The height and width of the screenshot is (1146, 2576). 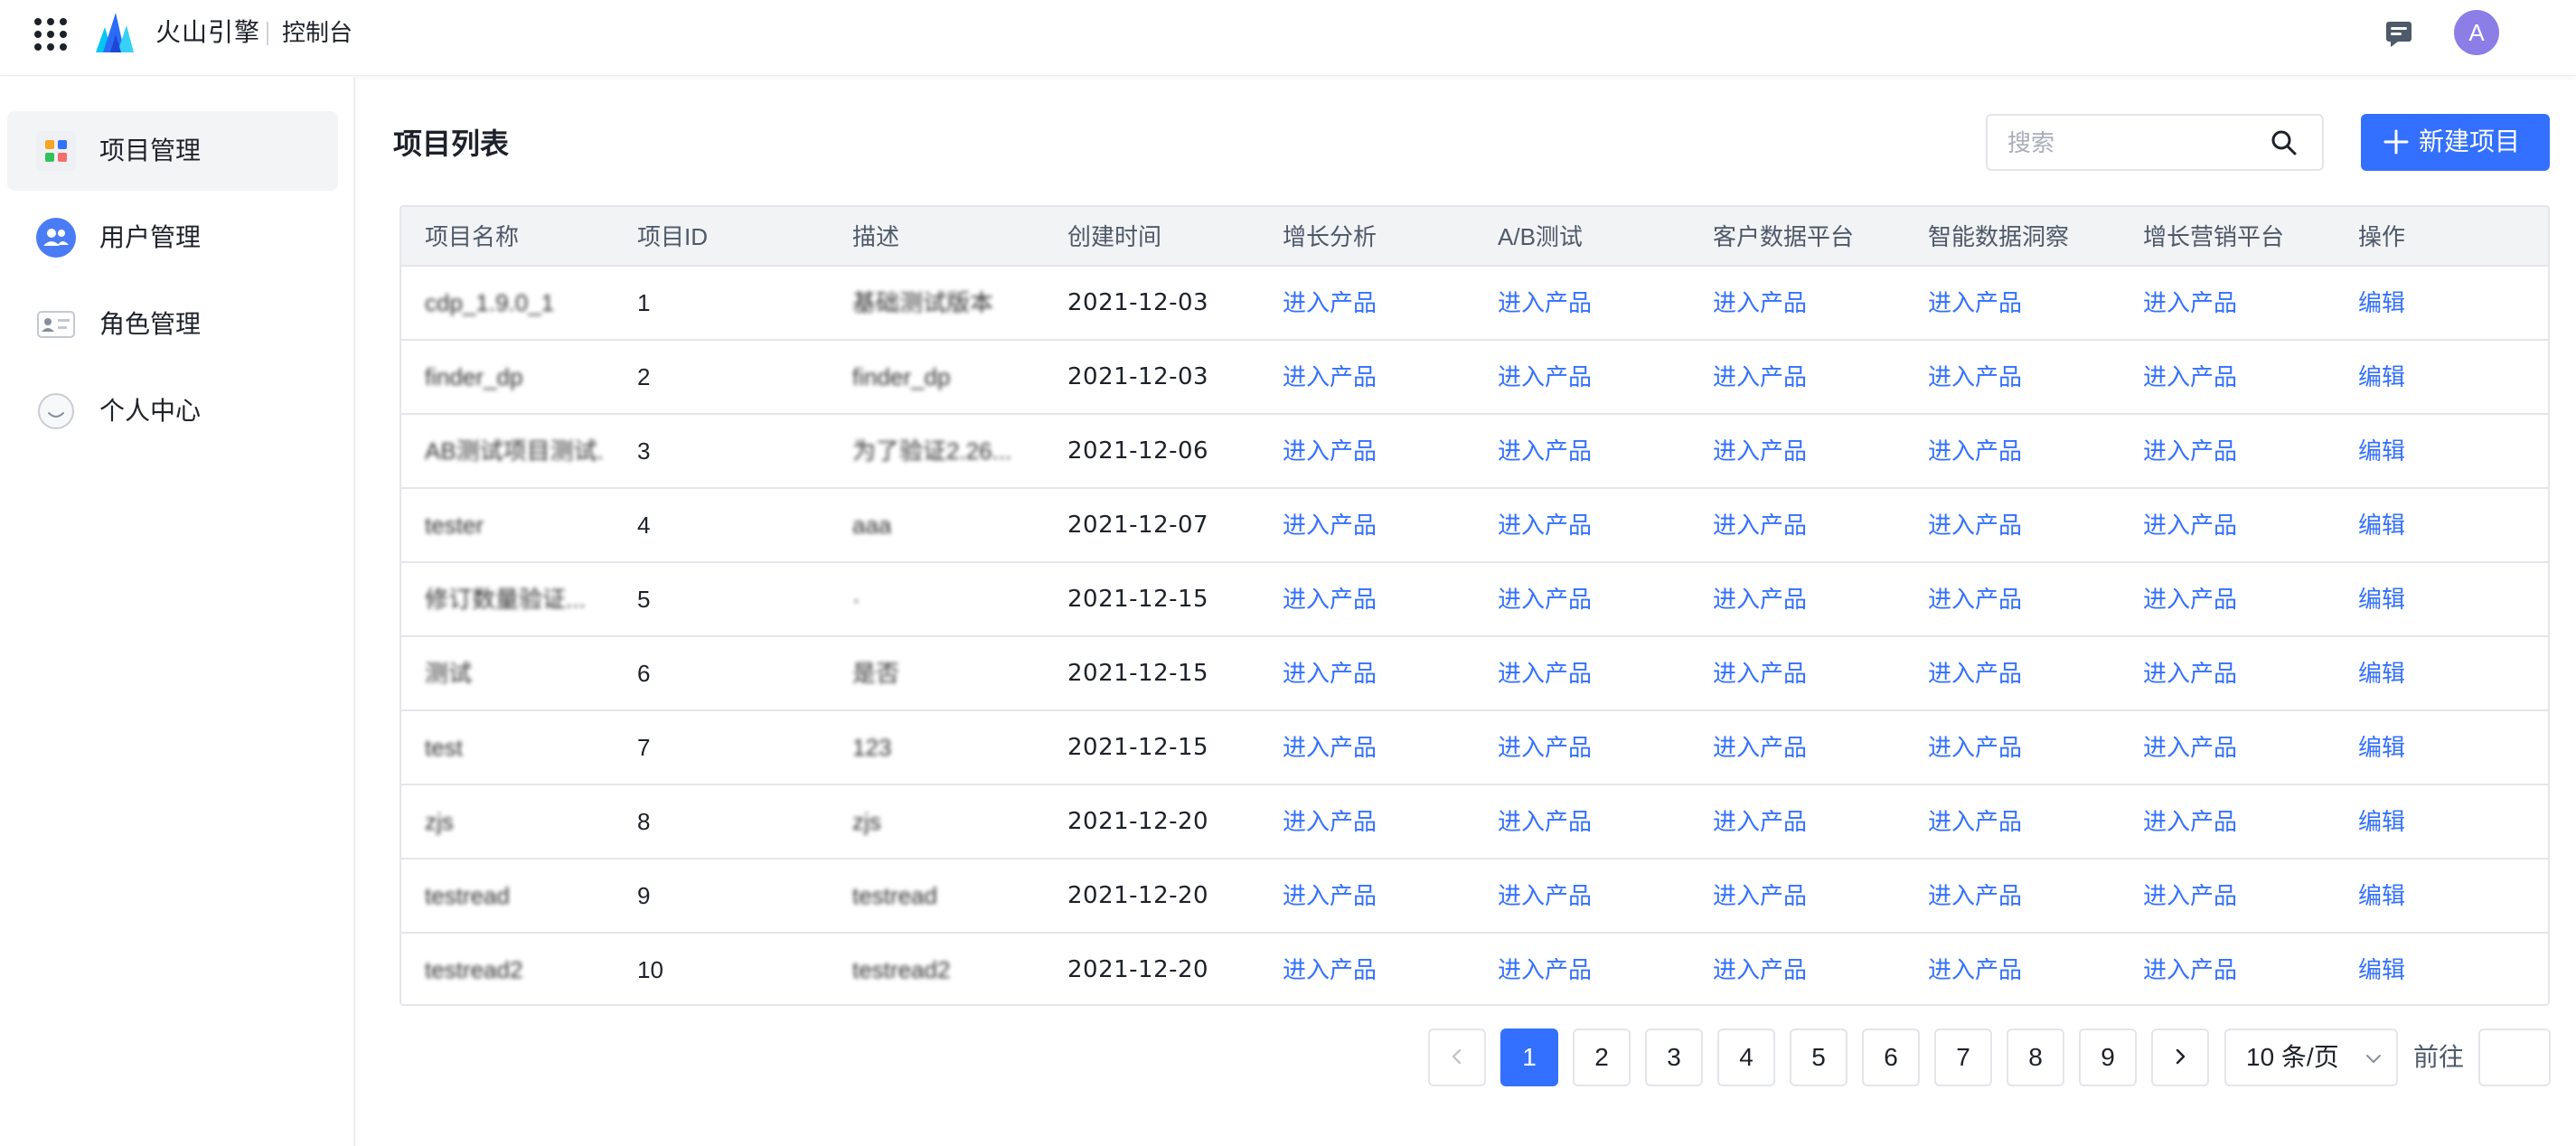 What do you see at coordinates (115, 32) in the screenshot?
I see `volcano-engine-logo` at bounding box center [115, 32].